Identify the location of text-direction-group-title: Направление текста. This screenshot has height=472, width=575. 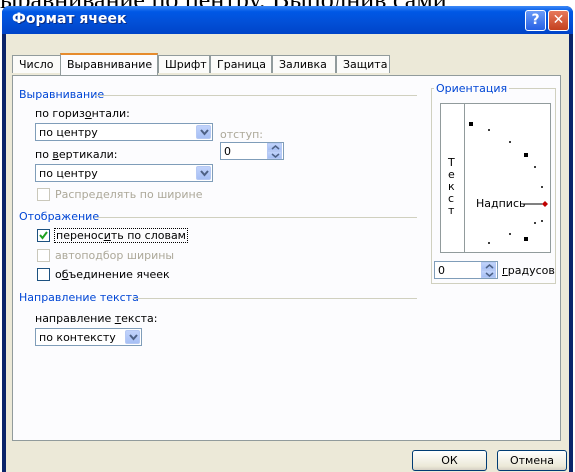
(79, 297).